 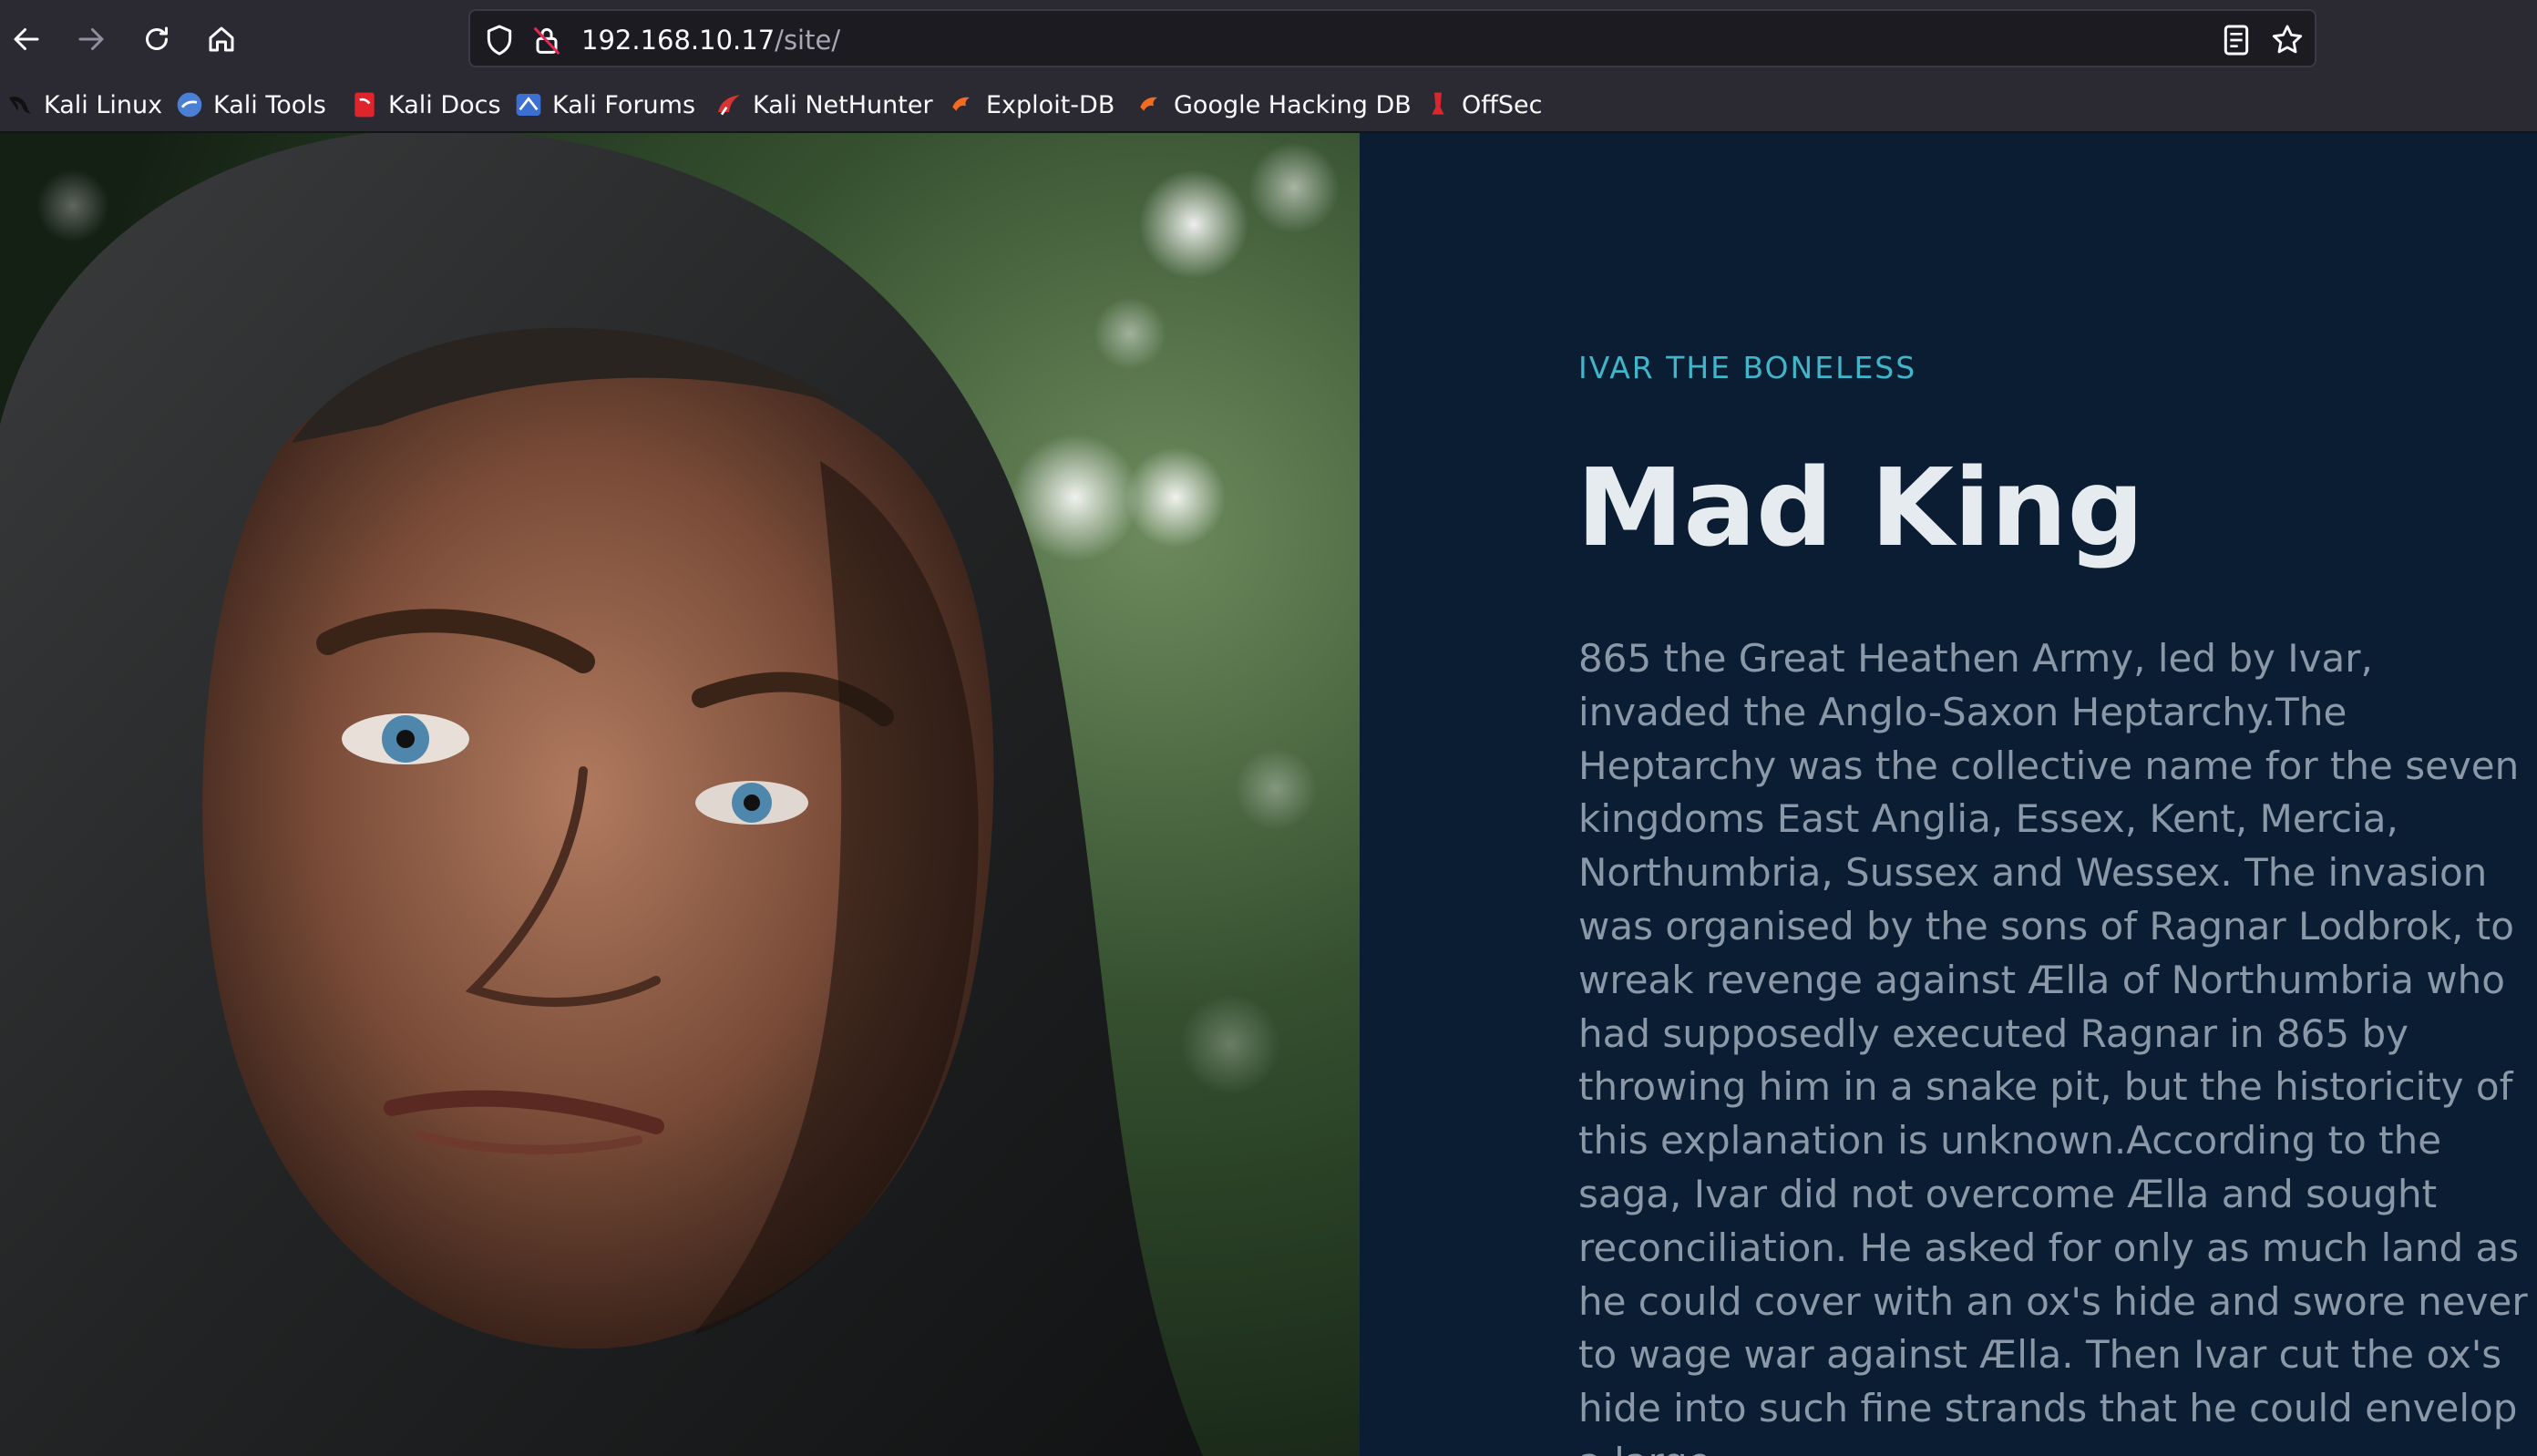 I want to click on bookmark-label: Kali NetHunter, so click(x=843, y=104).